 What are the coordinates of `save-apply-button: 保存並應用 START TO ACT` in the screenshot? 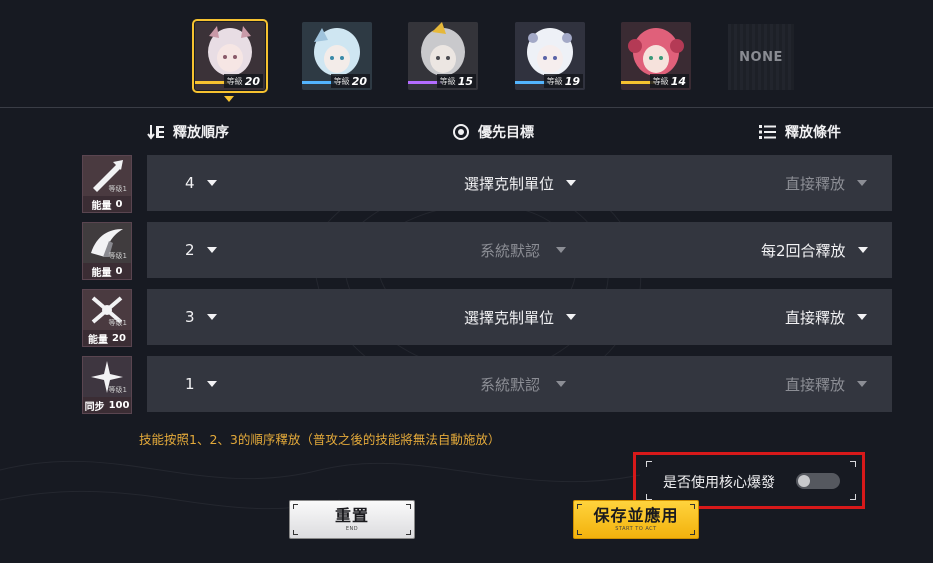 It's located at (636, 519).